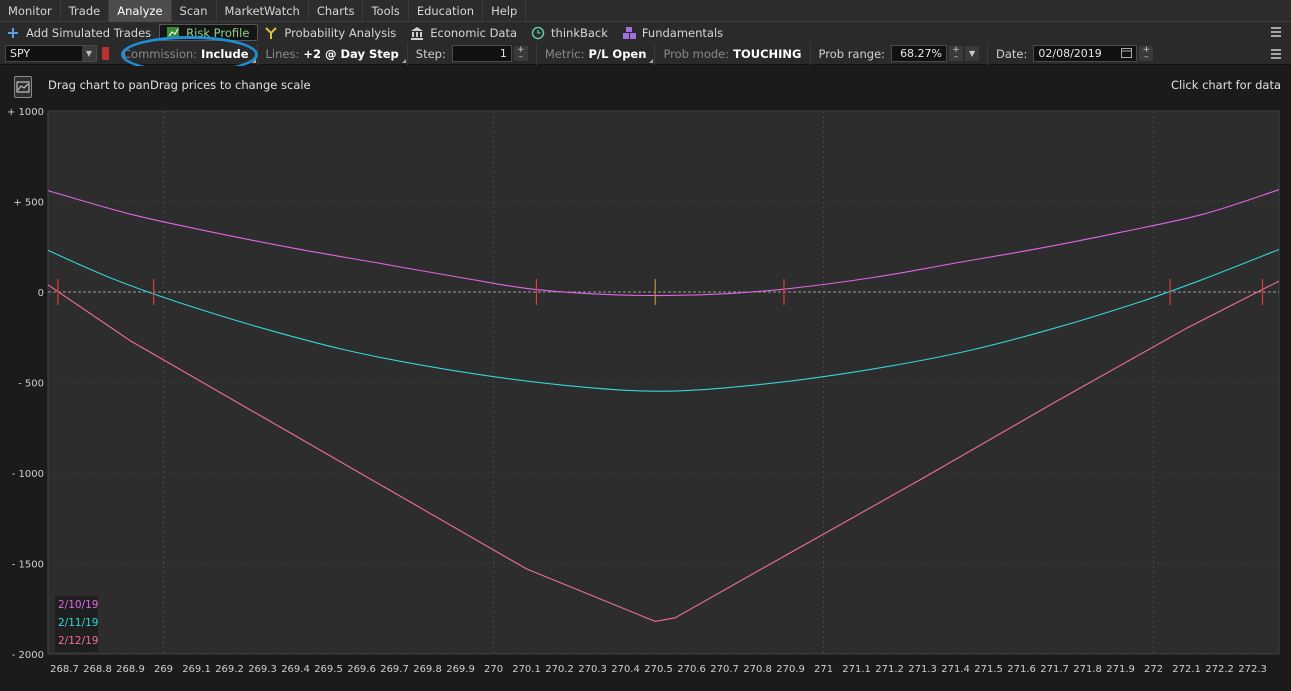  I want to click on economic-label: Economic Data, so click(474, 32).